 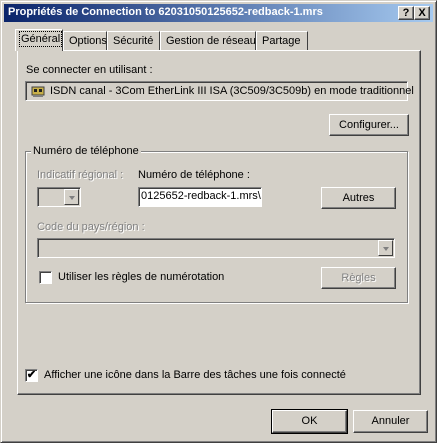 What do you see at coordinates (85, 40) in the screenshot?
I see `tab-options: Options` at bounding box center [85, 40].